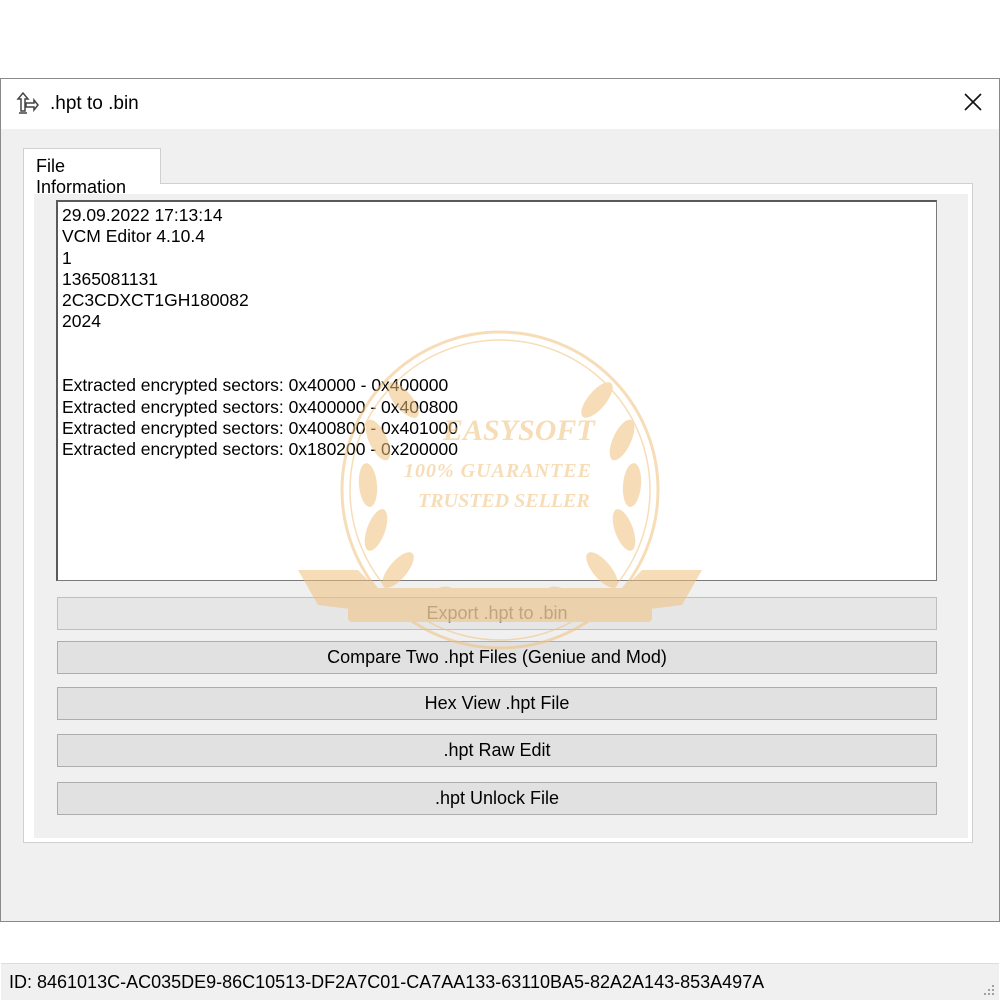 This screenshot has height=1000, width=1000. I want to click on info-line: 1, so click(67, 257).